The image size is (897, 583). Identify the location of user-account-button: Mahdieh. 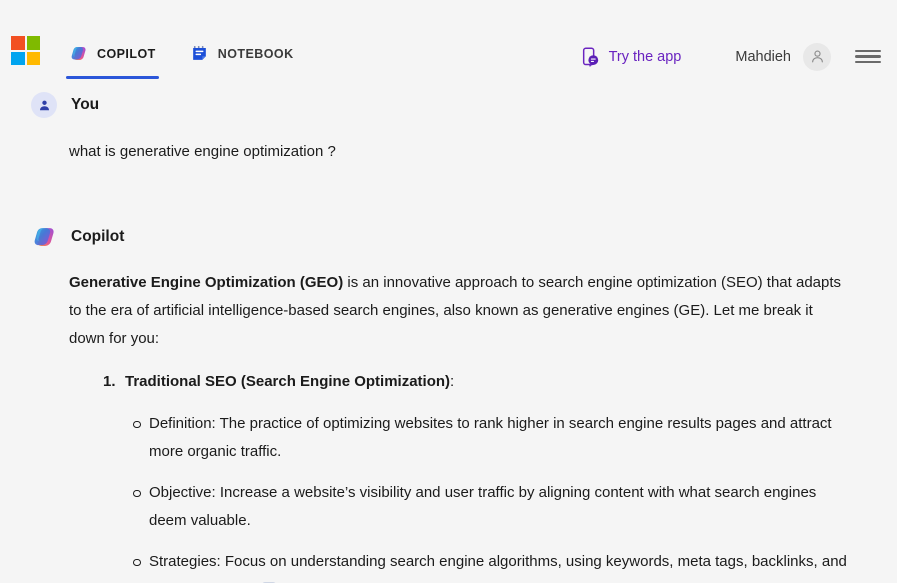
(783, 56).